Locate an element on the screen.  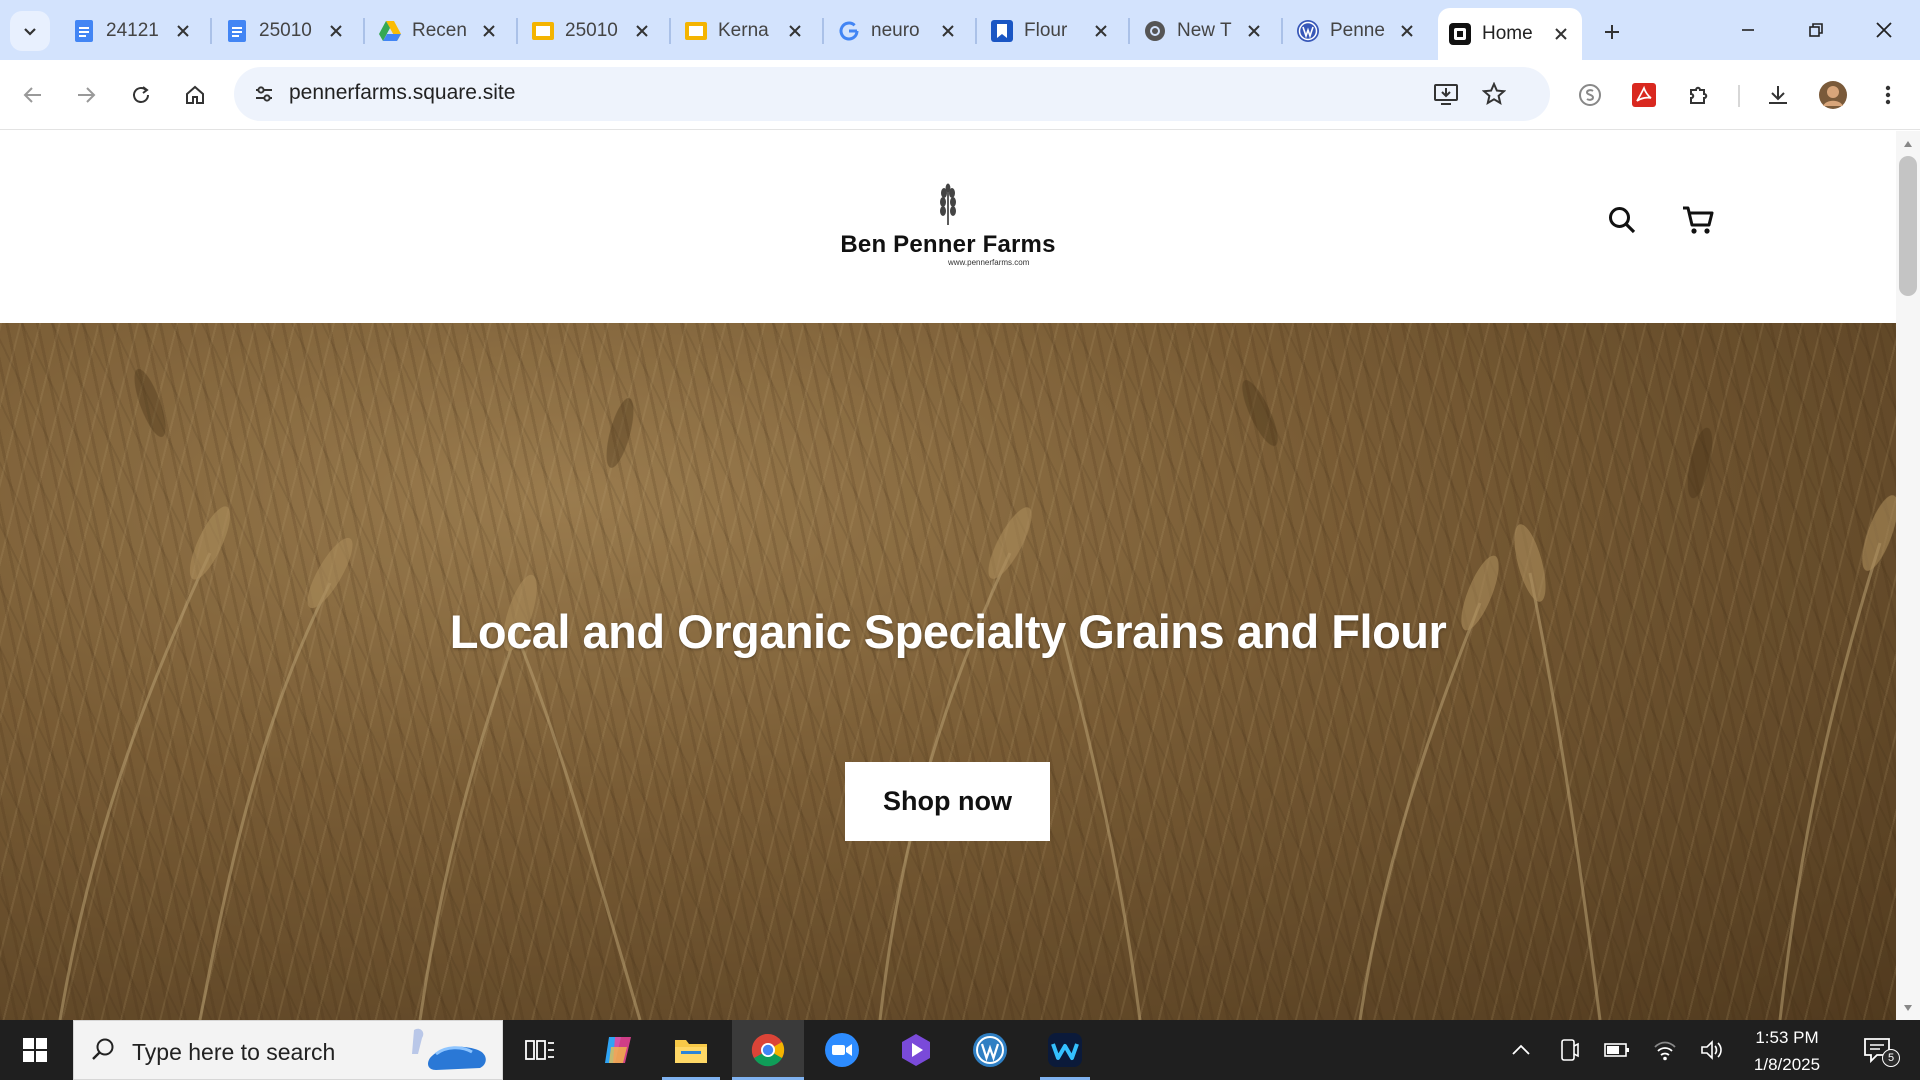
webex-button is located at coordinates (1065, 1050).